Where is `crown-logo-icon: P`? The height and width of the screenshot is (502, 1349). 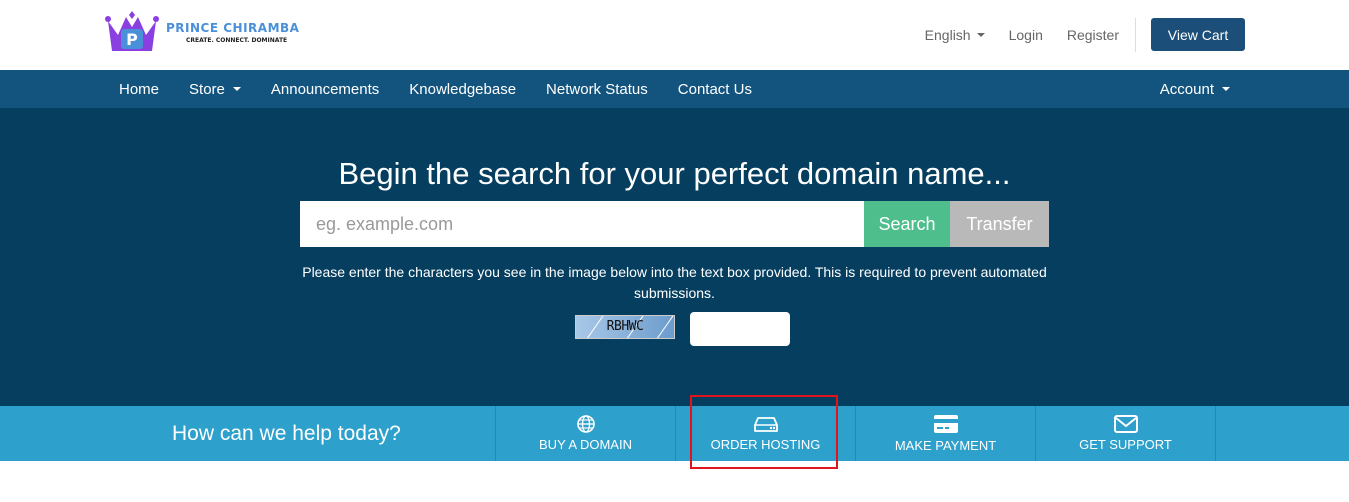 crown-logo-icon: P is located at coordinates (132, 31).